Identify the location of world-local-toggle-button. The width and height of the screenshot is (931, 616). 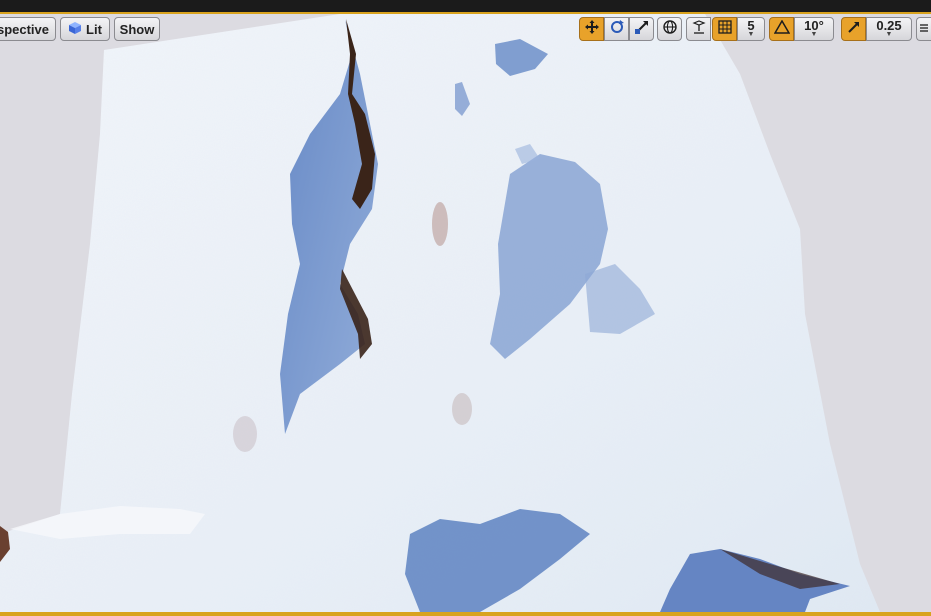
(669, 29).